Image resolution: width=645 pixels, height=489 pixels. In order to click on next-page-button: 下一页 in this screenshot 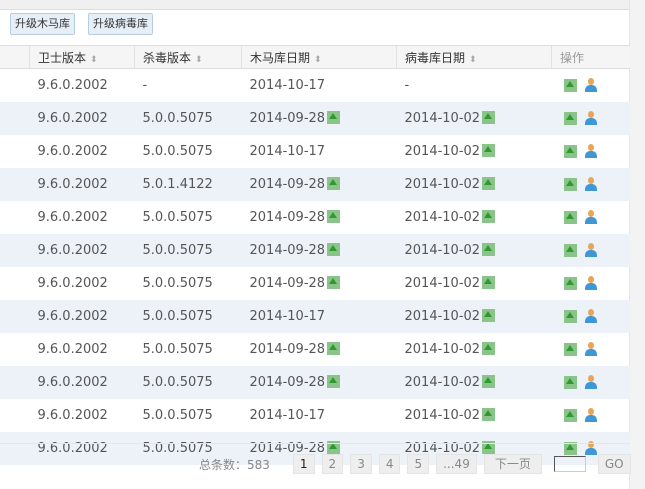, I will do `click(512, 464)`.